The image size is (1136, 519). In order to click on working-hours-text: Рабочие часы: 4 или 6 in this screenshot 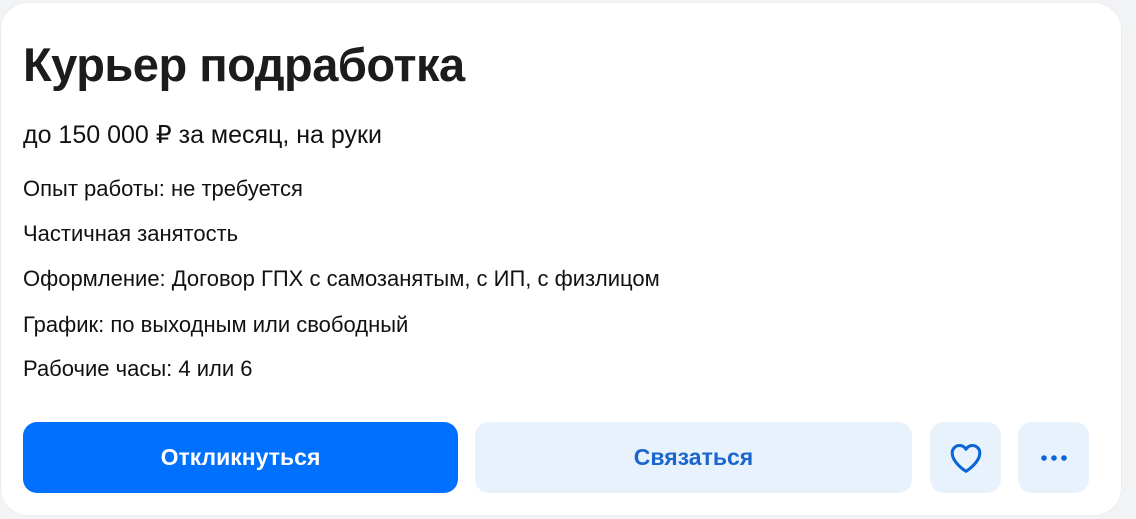, I will do `click(138, 368)`.